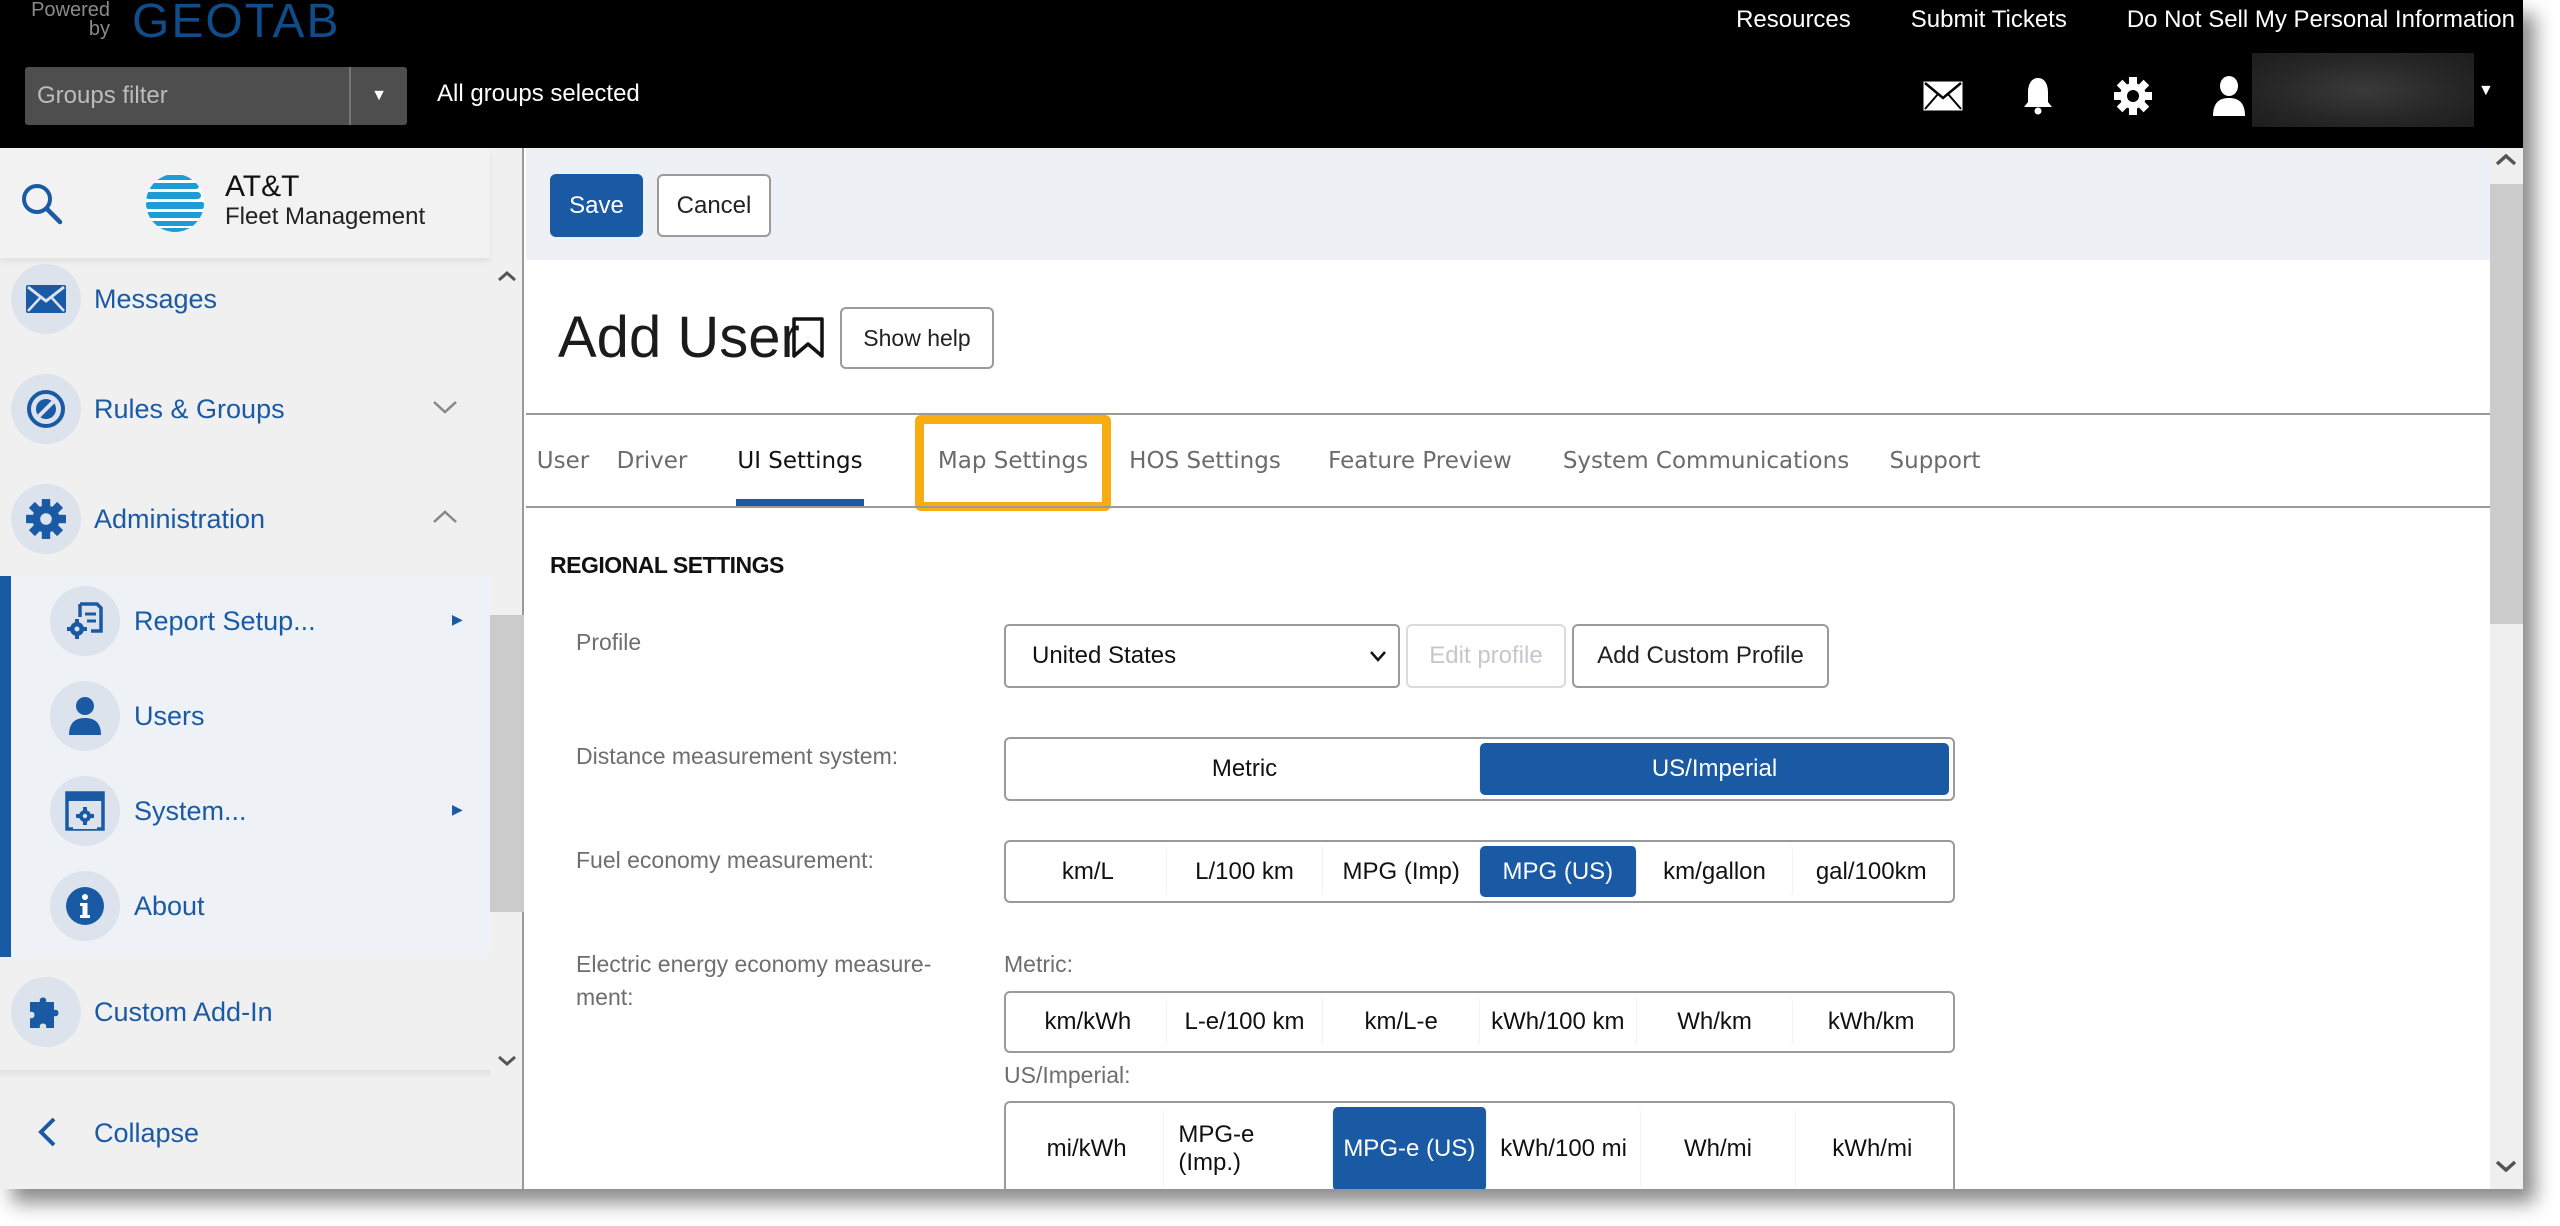  Describe the element at coordinates (445, 519) in the screenshot. I see `chevron-up-icon` at that location.